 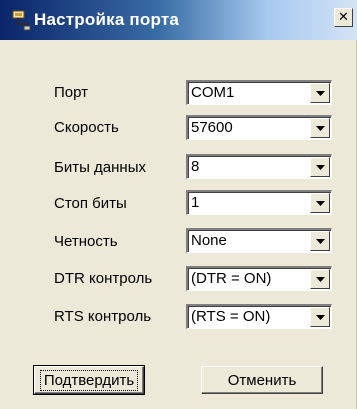 What do you see at coordinates (21, 20) in the screenshot?
I see `port-settings-icon` at bounding box center [21, 20].